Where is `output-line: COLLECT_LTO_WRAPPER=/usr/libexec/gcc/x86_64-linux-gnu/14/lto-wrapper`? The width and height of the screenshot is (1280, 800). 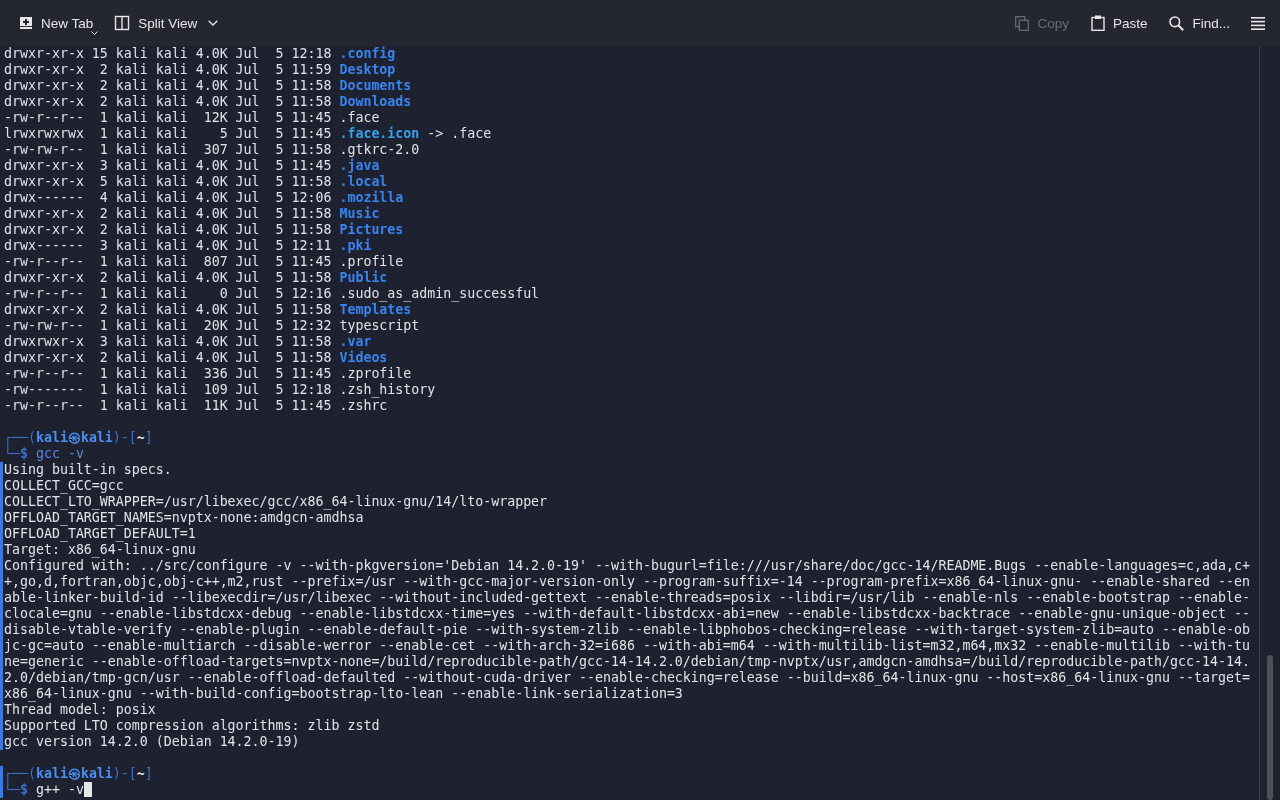 output-line: COLLECT_LTO_WRAPPER=/usr/libexec/gcc/x86_64-linux-gnu/14/lto-wrapper is located at coordinates (276, 502).